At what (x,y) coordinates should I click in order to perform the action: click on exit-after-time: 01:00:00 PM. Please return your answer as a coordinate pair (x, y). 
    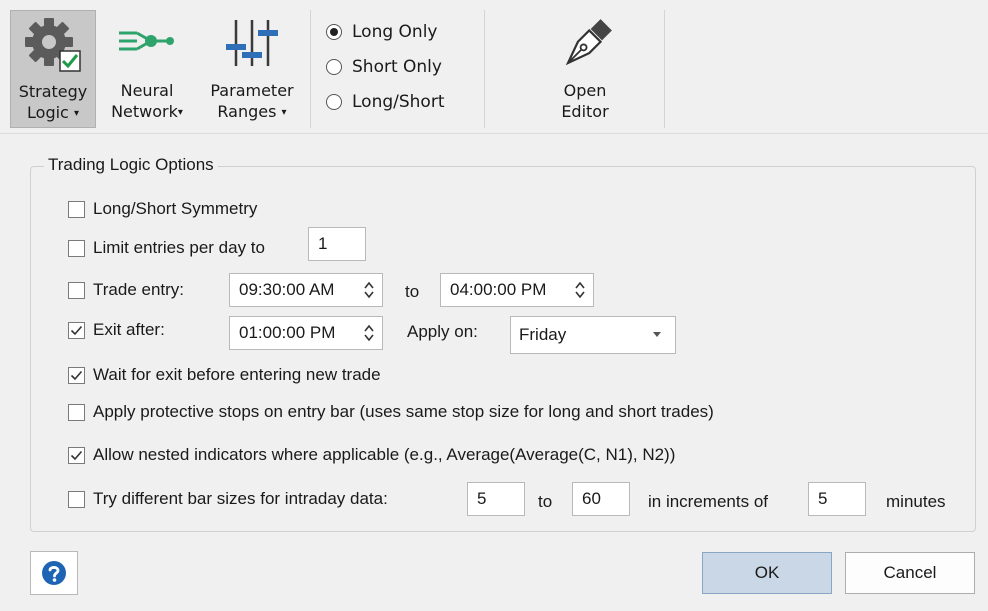
    Looking at the image, I should click on (306, 333).